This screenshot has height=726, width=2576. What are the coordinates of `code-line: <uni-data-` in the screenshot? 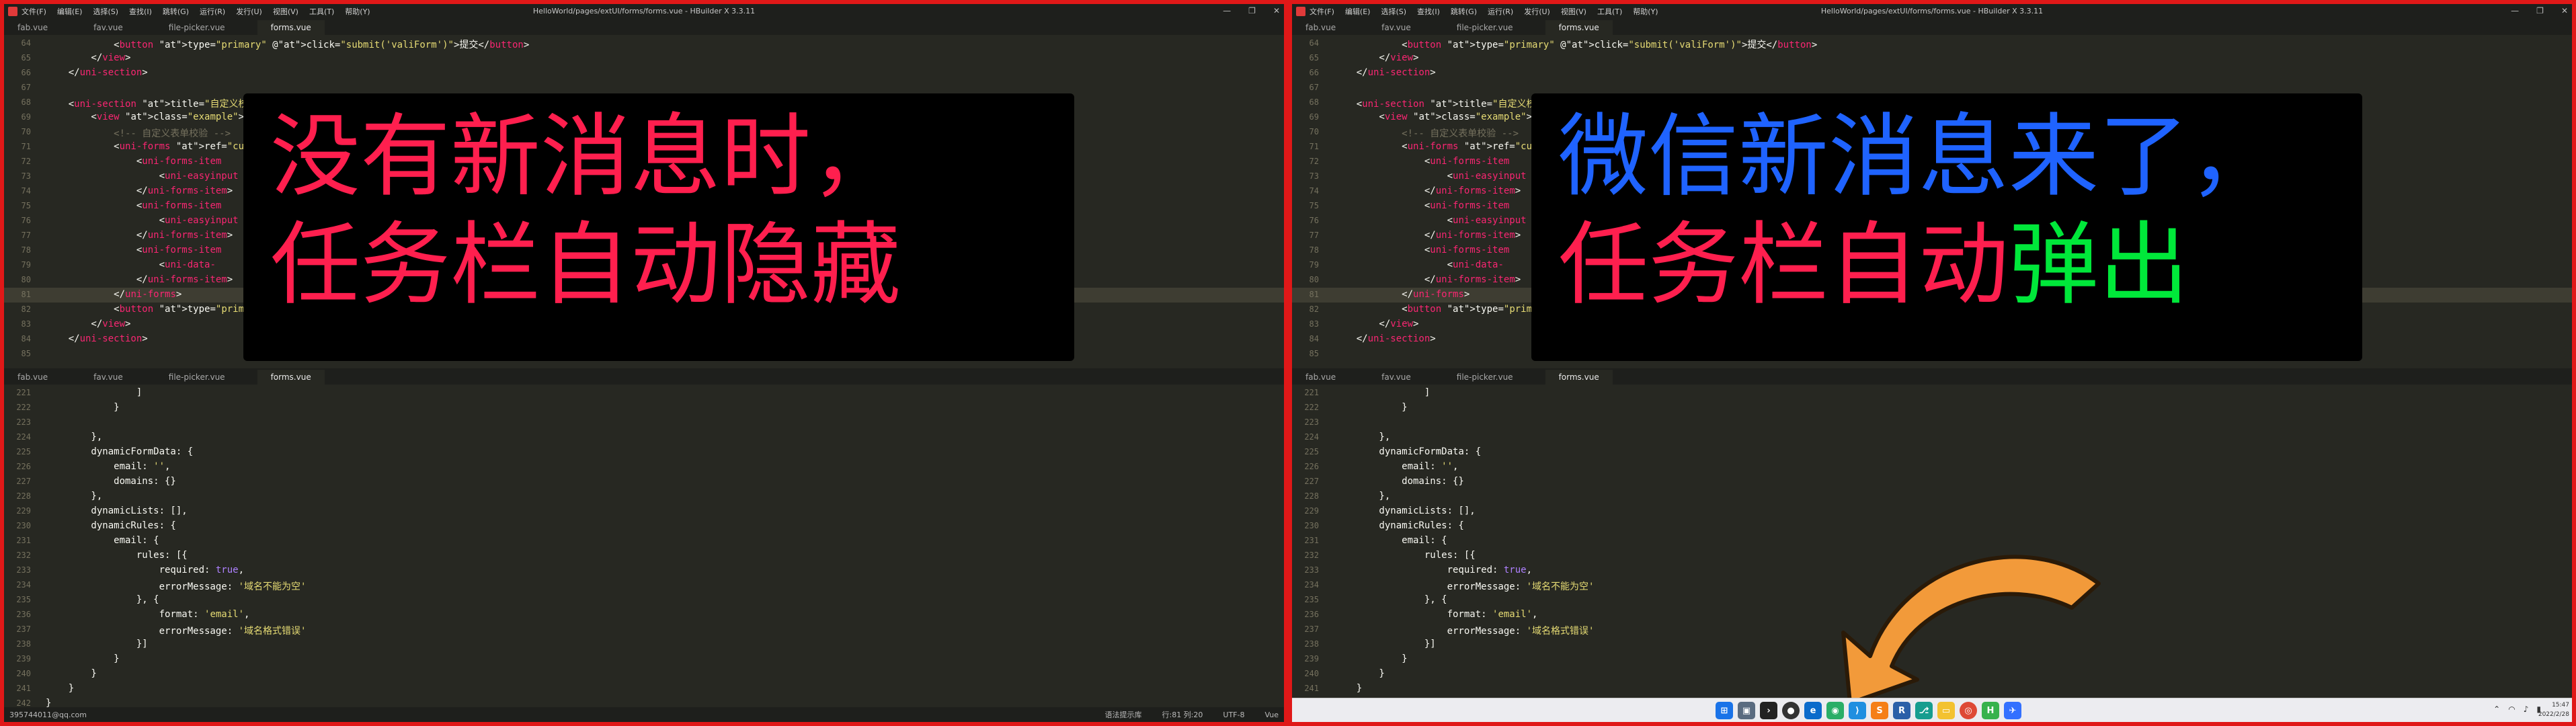 It's located at (131, 264).